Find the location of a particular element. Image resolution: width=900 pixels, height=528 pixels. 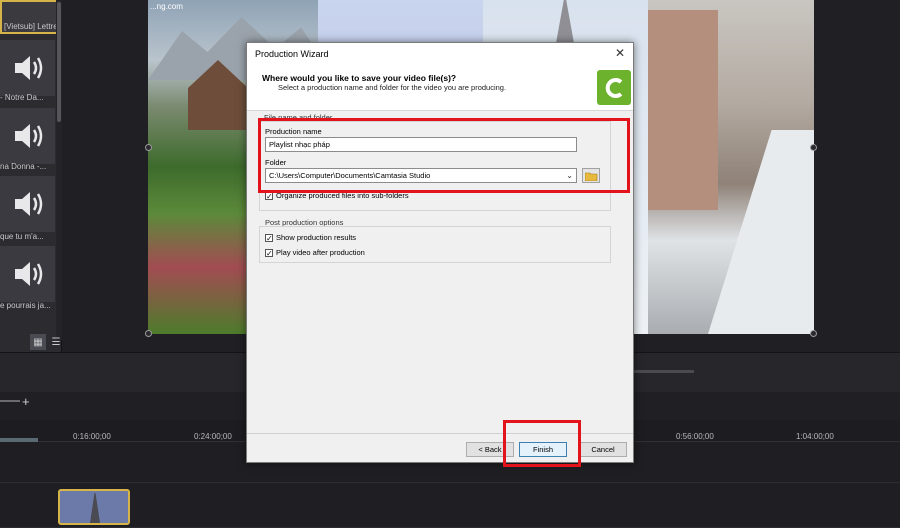

zoom-slider is located at coordinates (10, 401).